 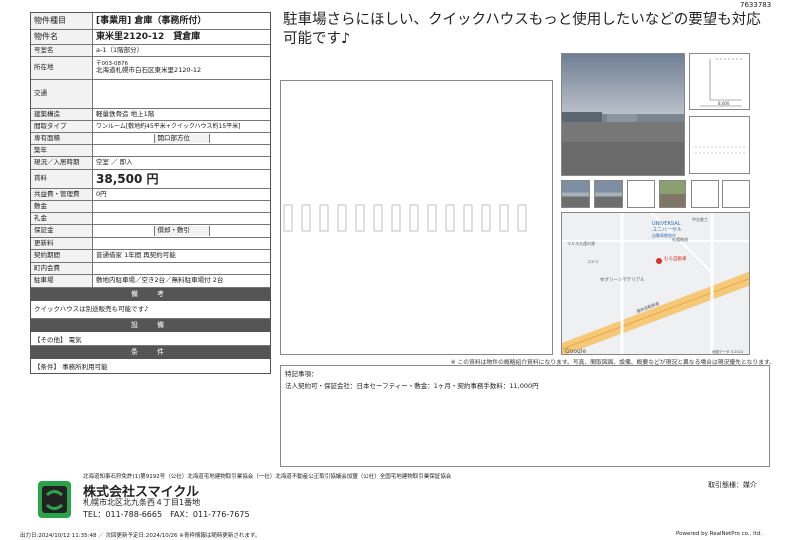 What do you see at coordinates (62, 94) in the screenshot?
I see `transport-label: 交通` at bounding box center [62, 94].